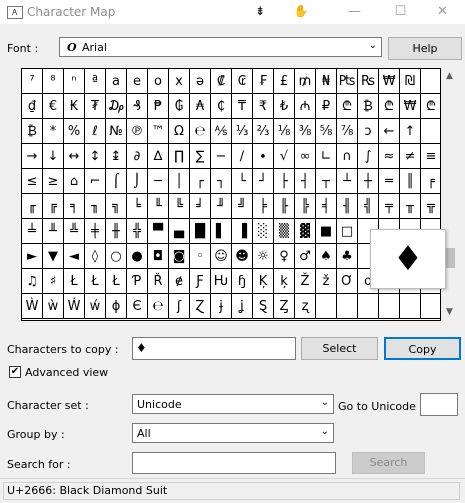  What do you see at coordinates (179, 181) in the screenshot?
I see `character-cell: │` at bounding box center [179, 181].